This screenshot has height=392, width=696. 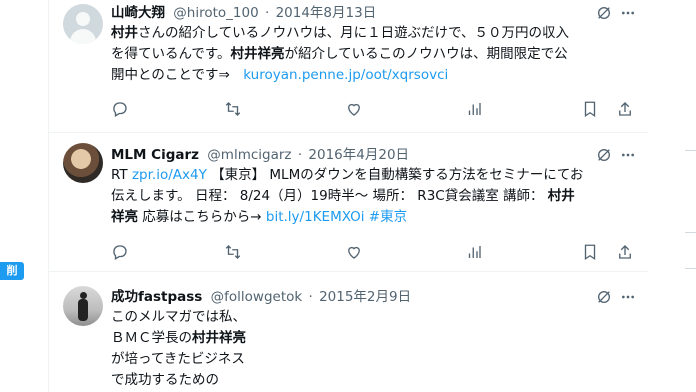 I want to click on user-handle: @mlmcigarz, so click(x=249, y=155).